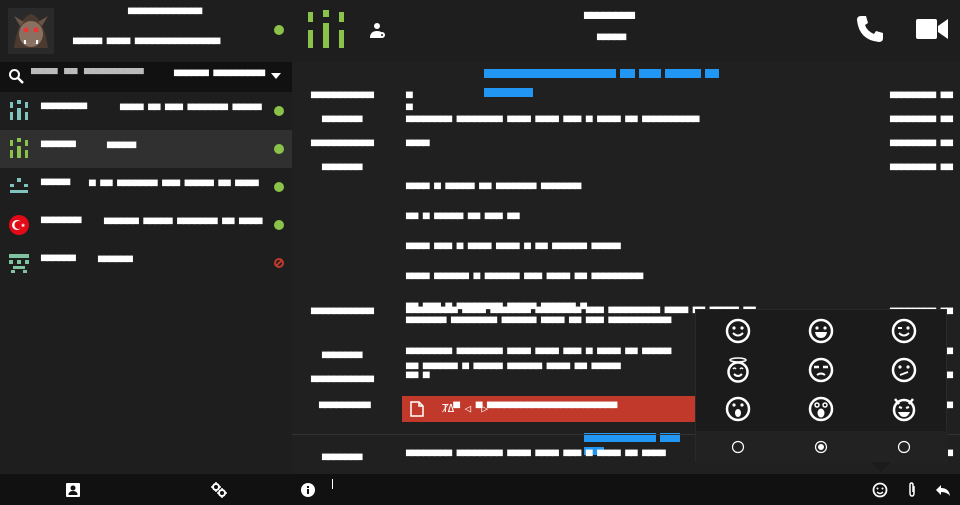 Image resolution: width=960 pixels, height=505 pixels. Describe the element at coordinates (55, 185) in the screenshot. I see `contact-name: ▀▀▀▀▀` at that location.